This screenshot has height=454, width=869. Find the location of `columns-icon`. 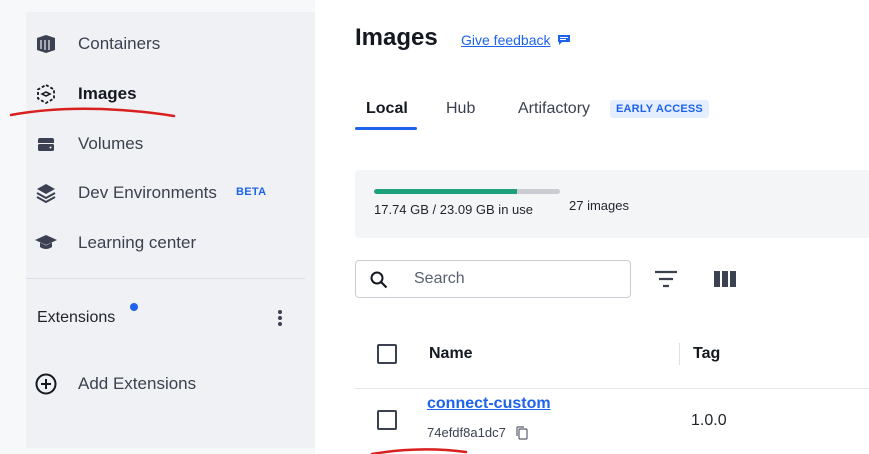

columns-icon is located at coordinates (725, 279).